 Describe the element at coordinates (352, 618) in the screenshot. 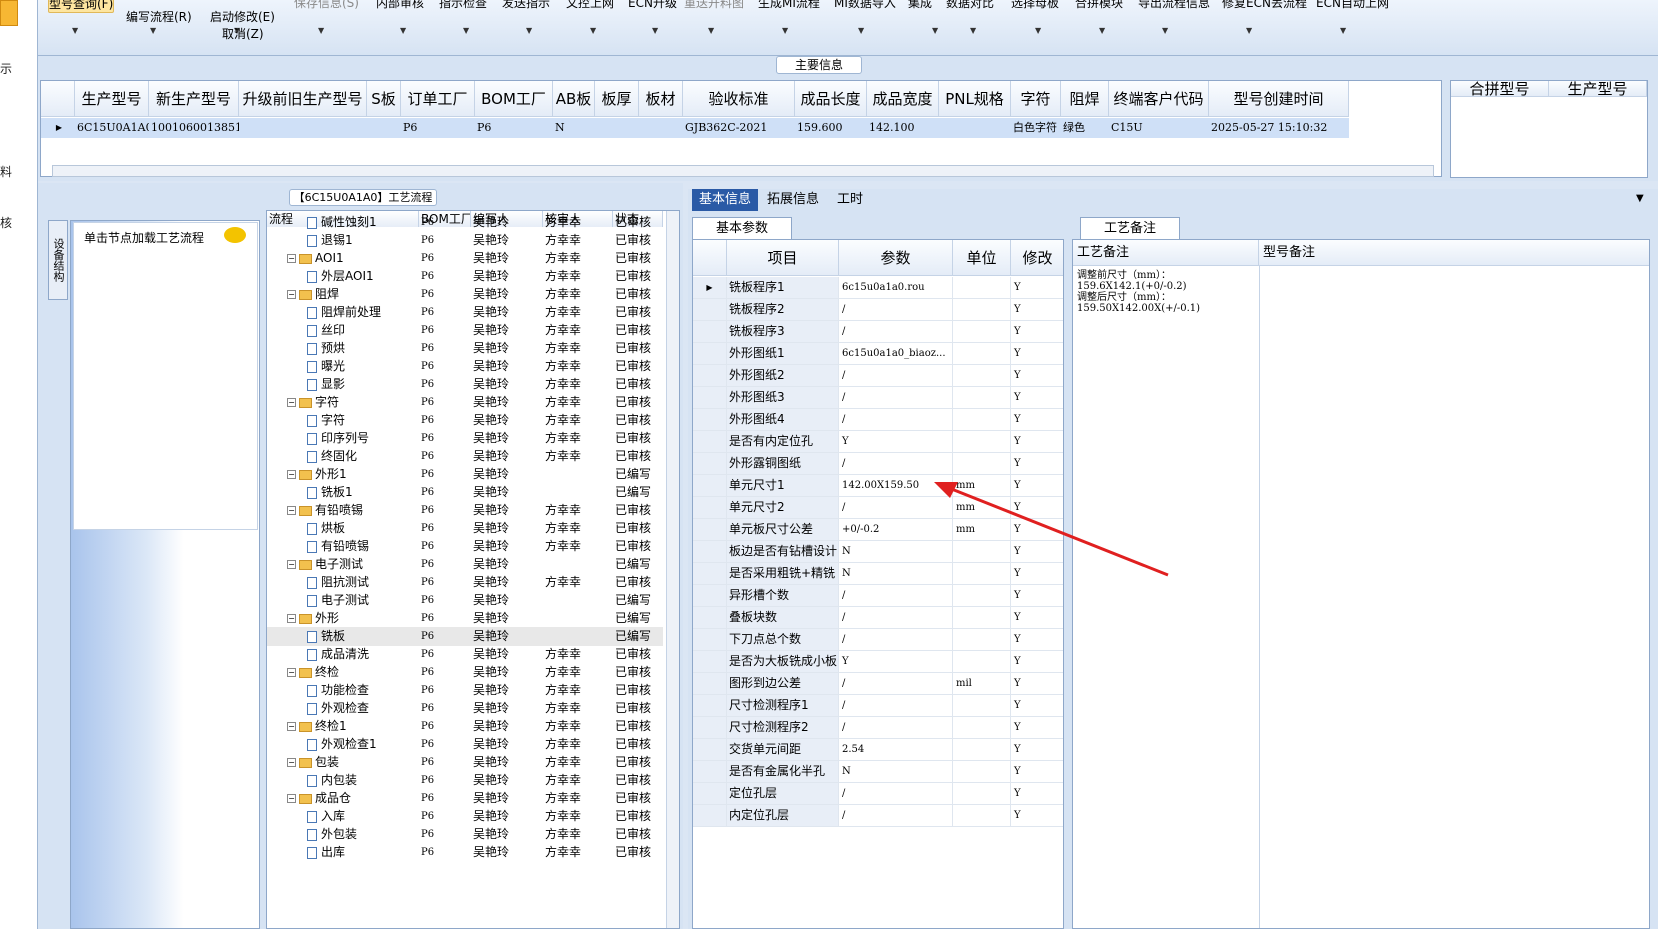

I see `tree-node-cell: − 外形` at that location.